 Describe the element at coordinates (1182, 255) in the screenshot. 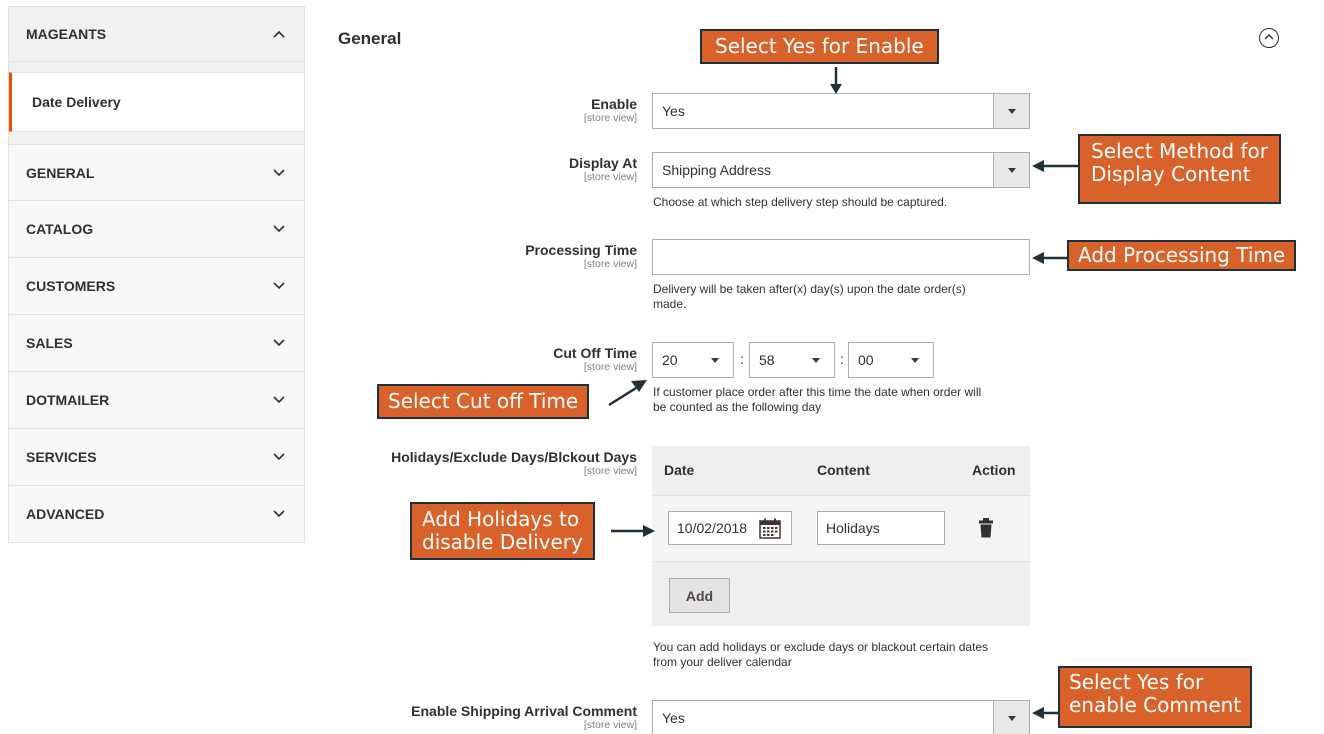

I see `callout-processing-time: Add Processing Time` at that location.